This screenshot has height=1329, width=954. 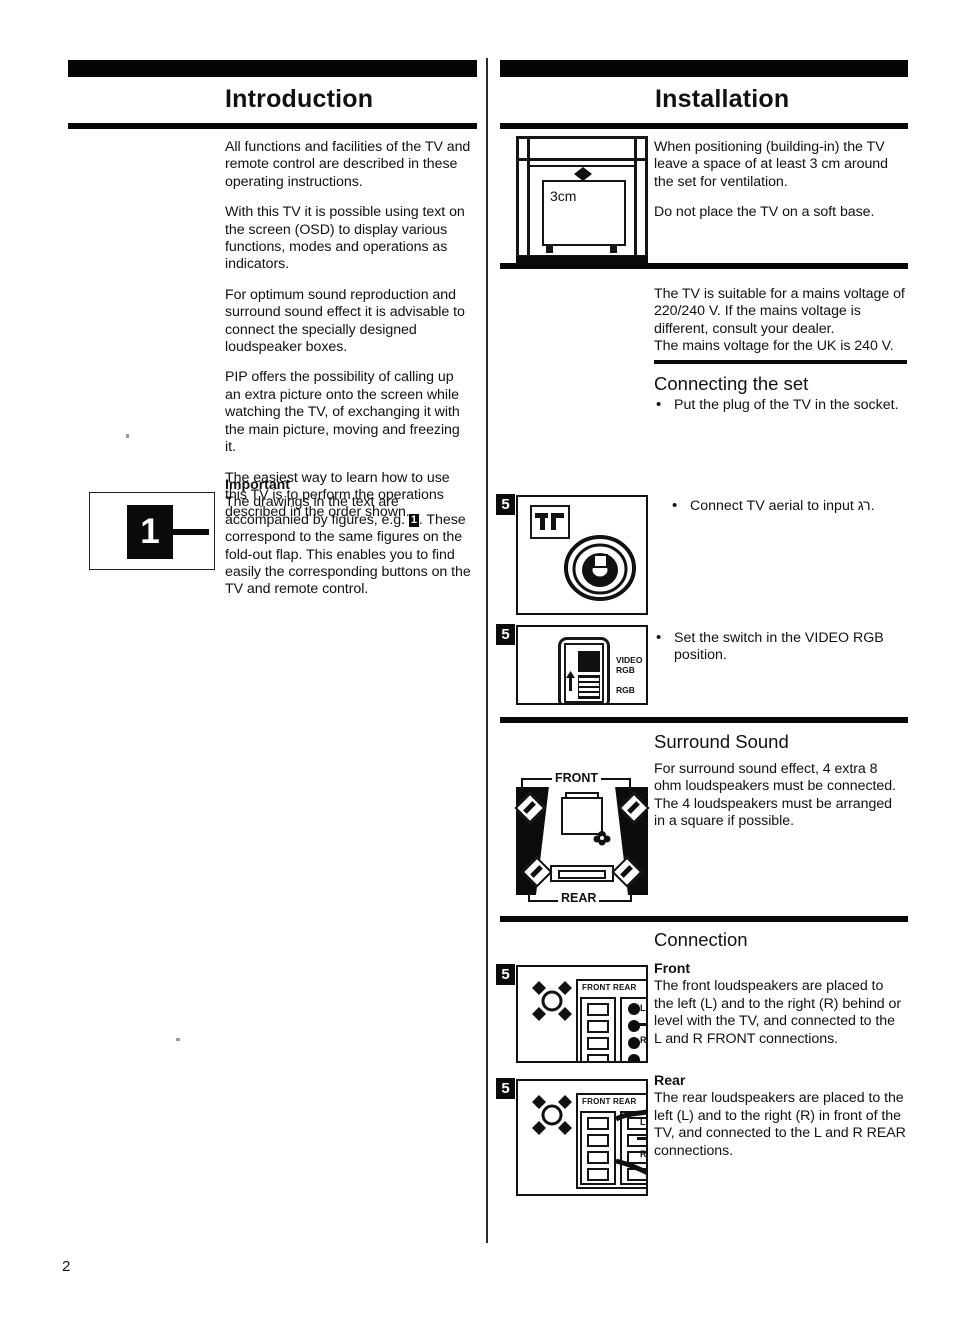 I want to click on speaker-rear-left, so click(x=537, y=872).